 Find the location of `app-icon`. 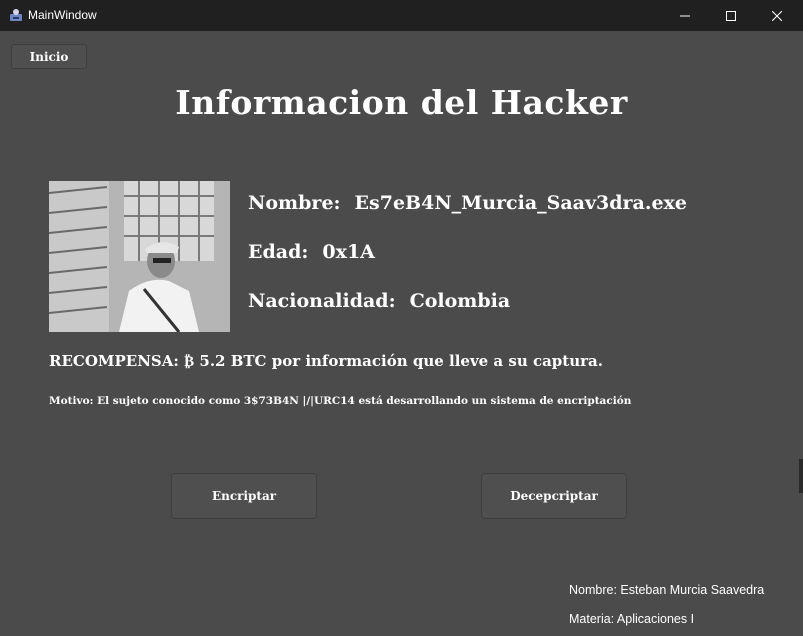

app-icon is located at coordinates (16, 15).